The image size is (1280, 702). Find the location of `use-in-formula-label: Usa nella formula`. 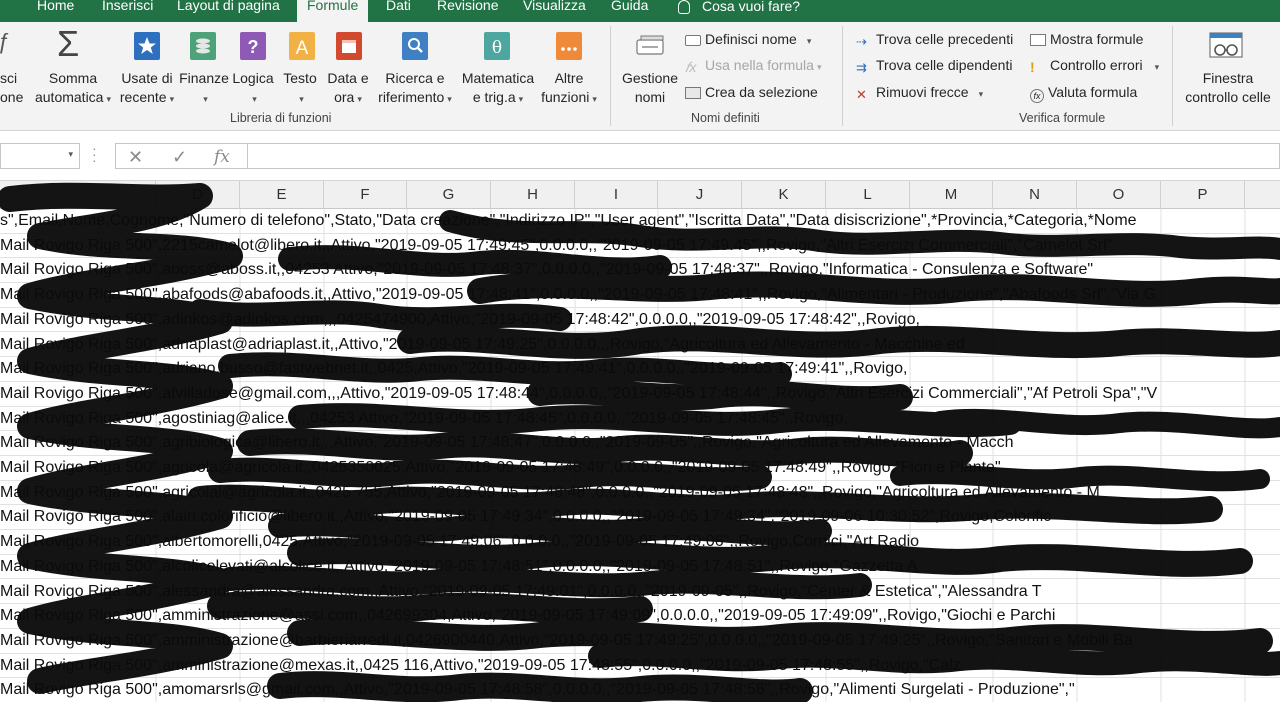

use-in-formula-label: Usa nella formula is located at coordinates (759, 65).